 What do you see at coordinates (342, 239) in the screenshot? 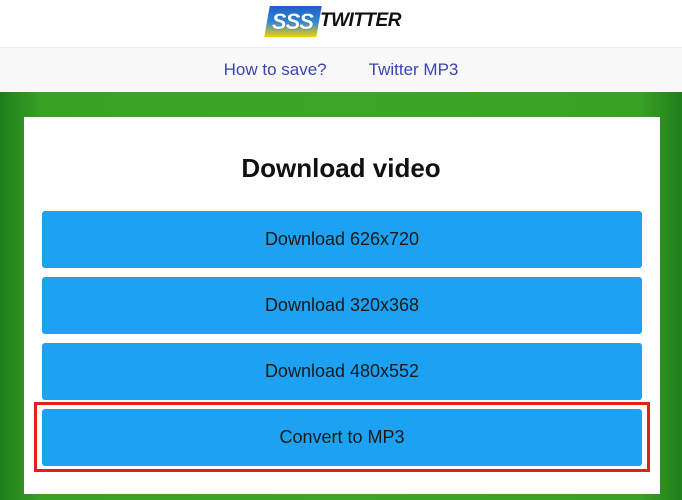
I see `download-626x720-button: Download 626x720` at bounding box center [342, 239].